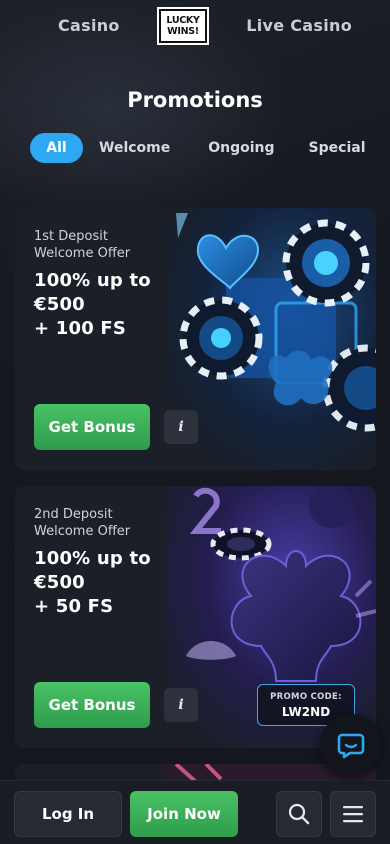 Image resolution: width=390 pixels, height=844 pixels. What do you see at coordinates (195, 100) in the screenshot?
I see `page-title: Promotions` at bounding box center [195, 100].